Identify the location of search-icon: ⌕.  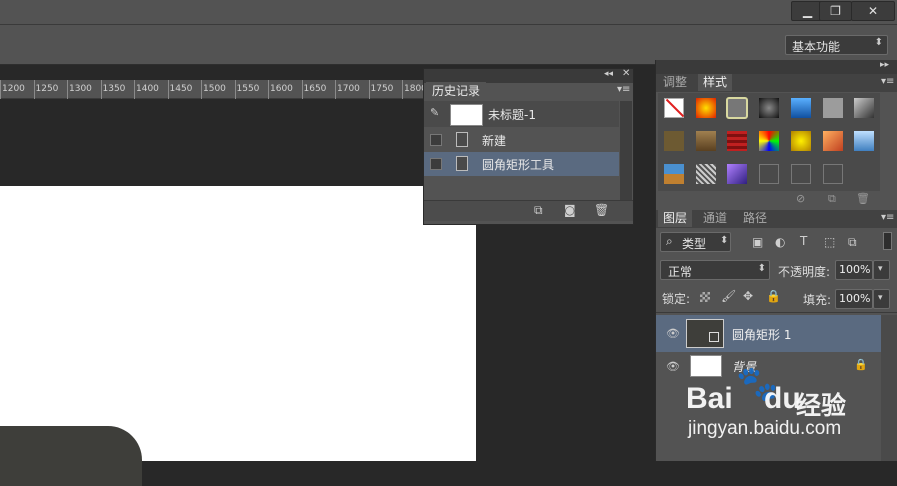
(669, 241).